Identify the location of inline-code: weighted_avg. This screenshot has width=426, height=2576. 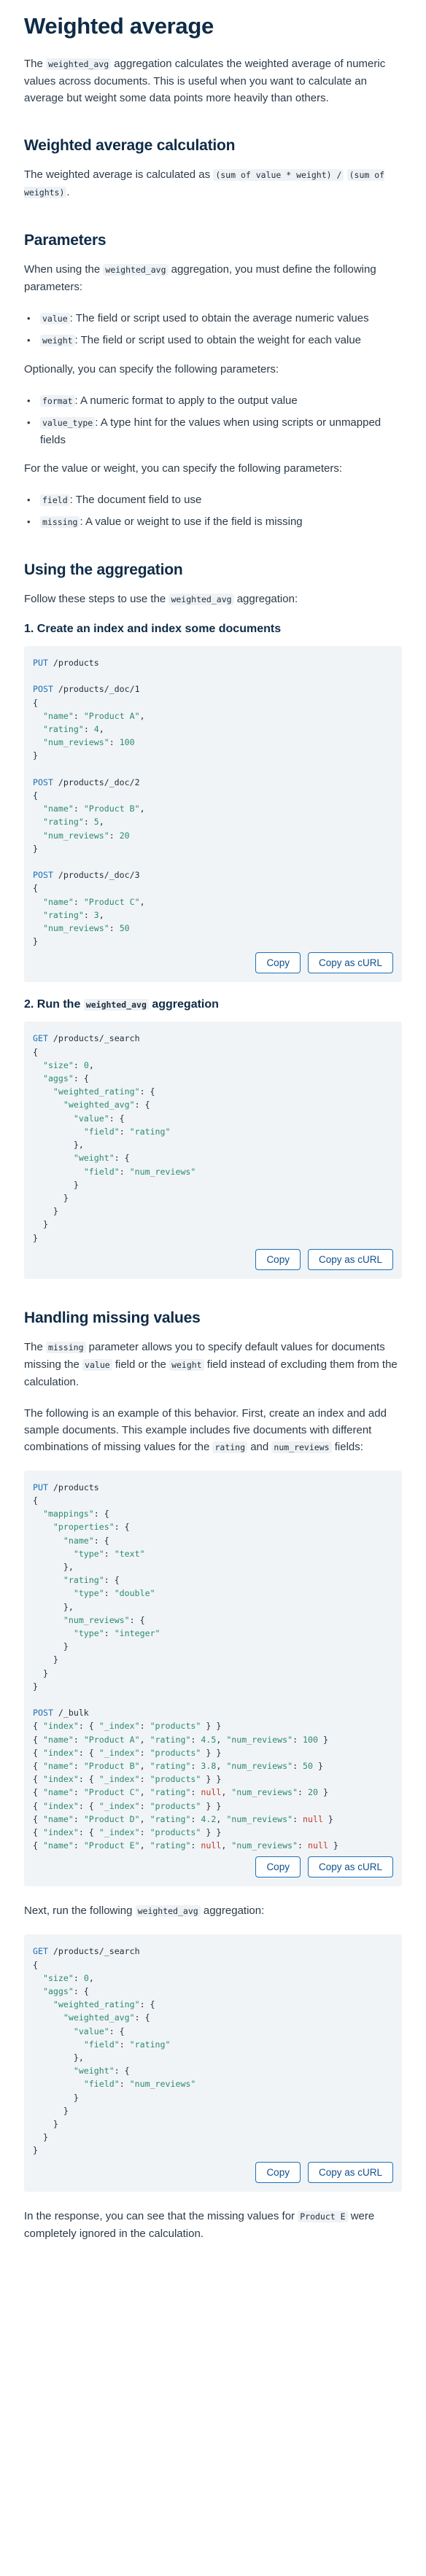
(79, 64).